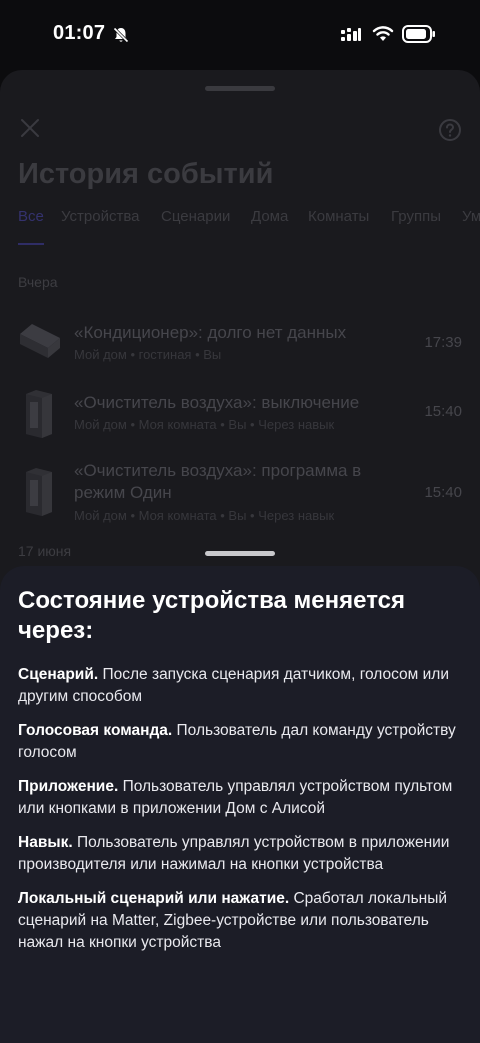 The image size is (480, 1043). What do you see at coordinates (40, 341) in the screenshot?
I see `air-conditioner-icon` at bounding box center [40, 341].